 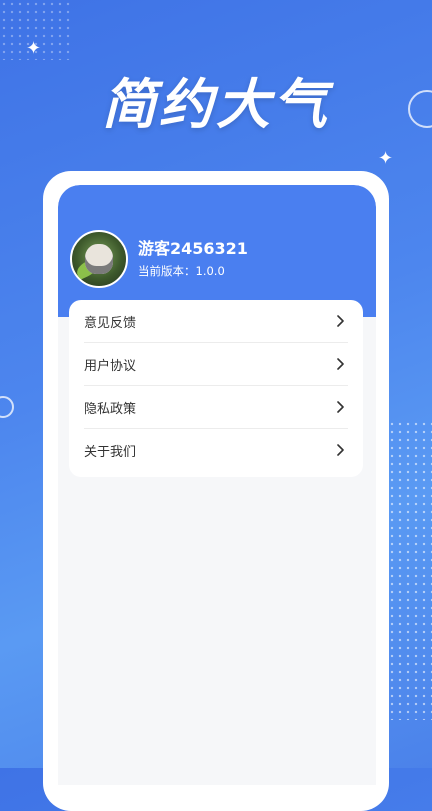 What do you see at coordinates (216, 321) in the screenshot?
I see `menu-item-feedback: 意见反馈` at bounding box center [216, 321].